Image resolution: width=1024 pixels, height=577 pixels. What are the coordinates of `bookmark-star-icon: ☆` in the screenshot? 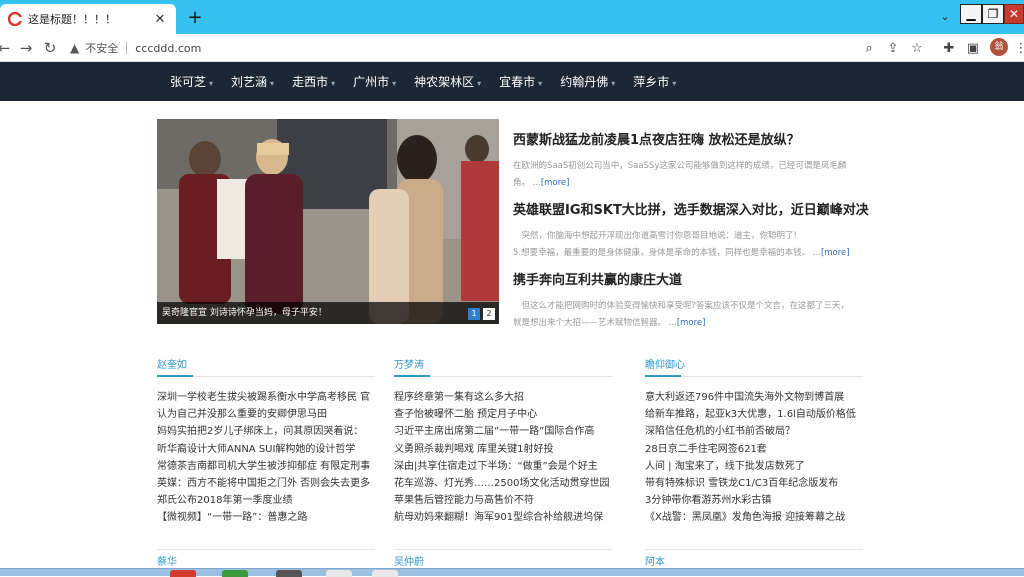 It's located at (917, 49).